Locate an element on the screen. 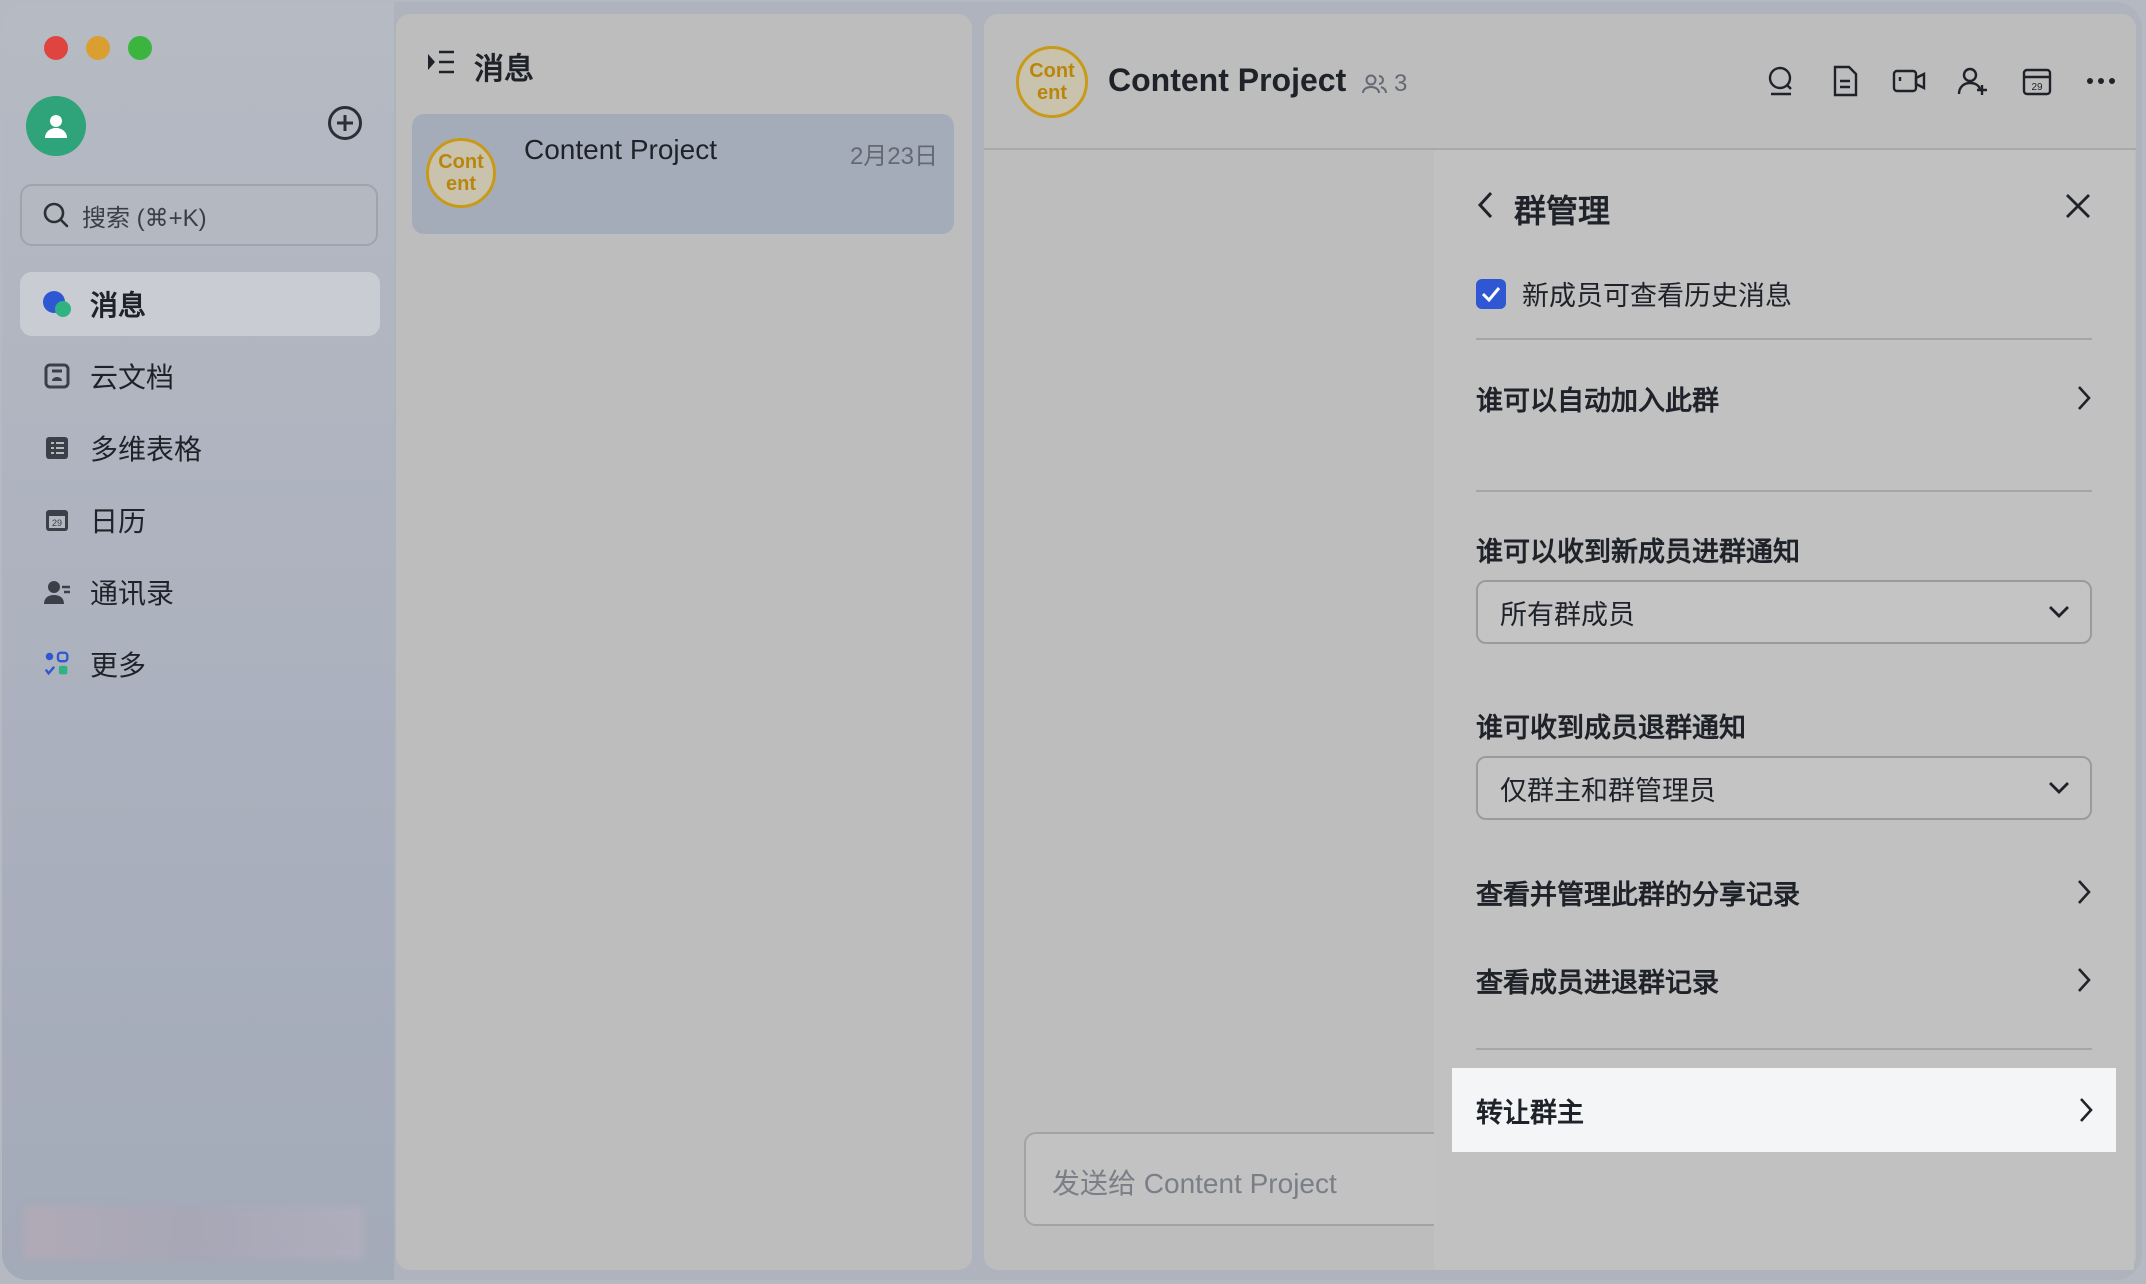 This screenshot has width=2146, height=1284. calendar-event-icon: 29 is located at coordinates (2037, 81).